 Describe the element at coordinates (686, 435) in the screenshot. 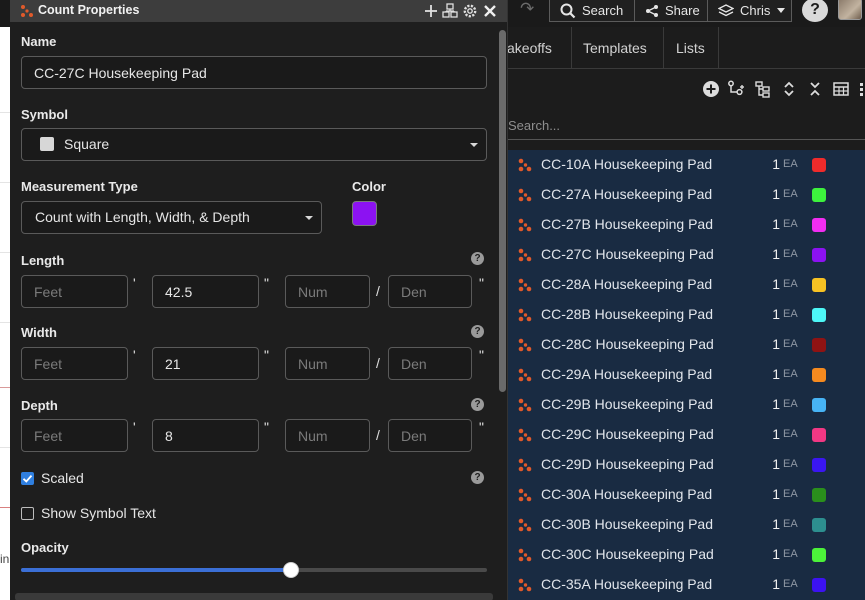

I see `list-item: CC-29C Housekeeping Pad 1 EA` at that location.